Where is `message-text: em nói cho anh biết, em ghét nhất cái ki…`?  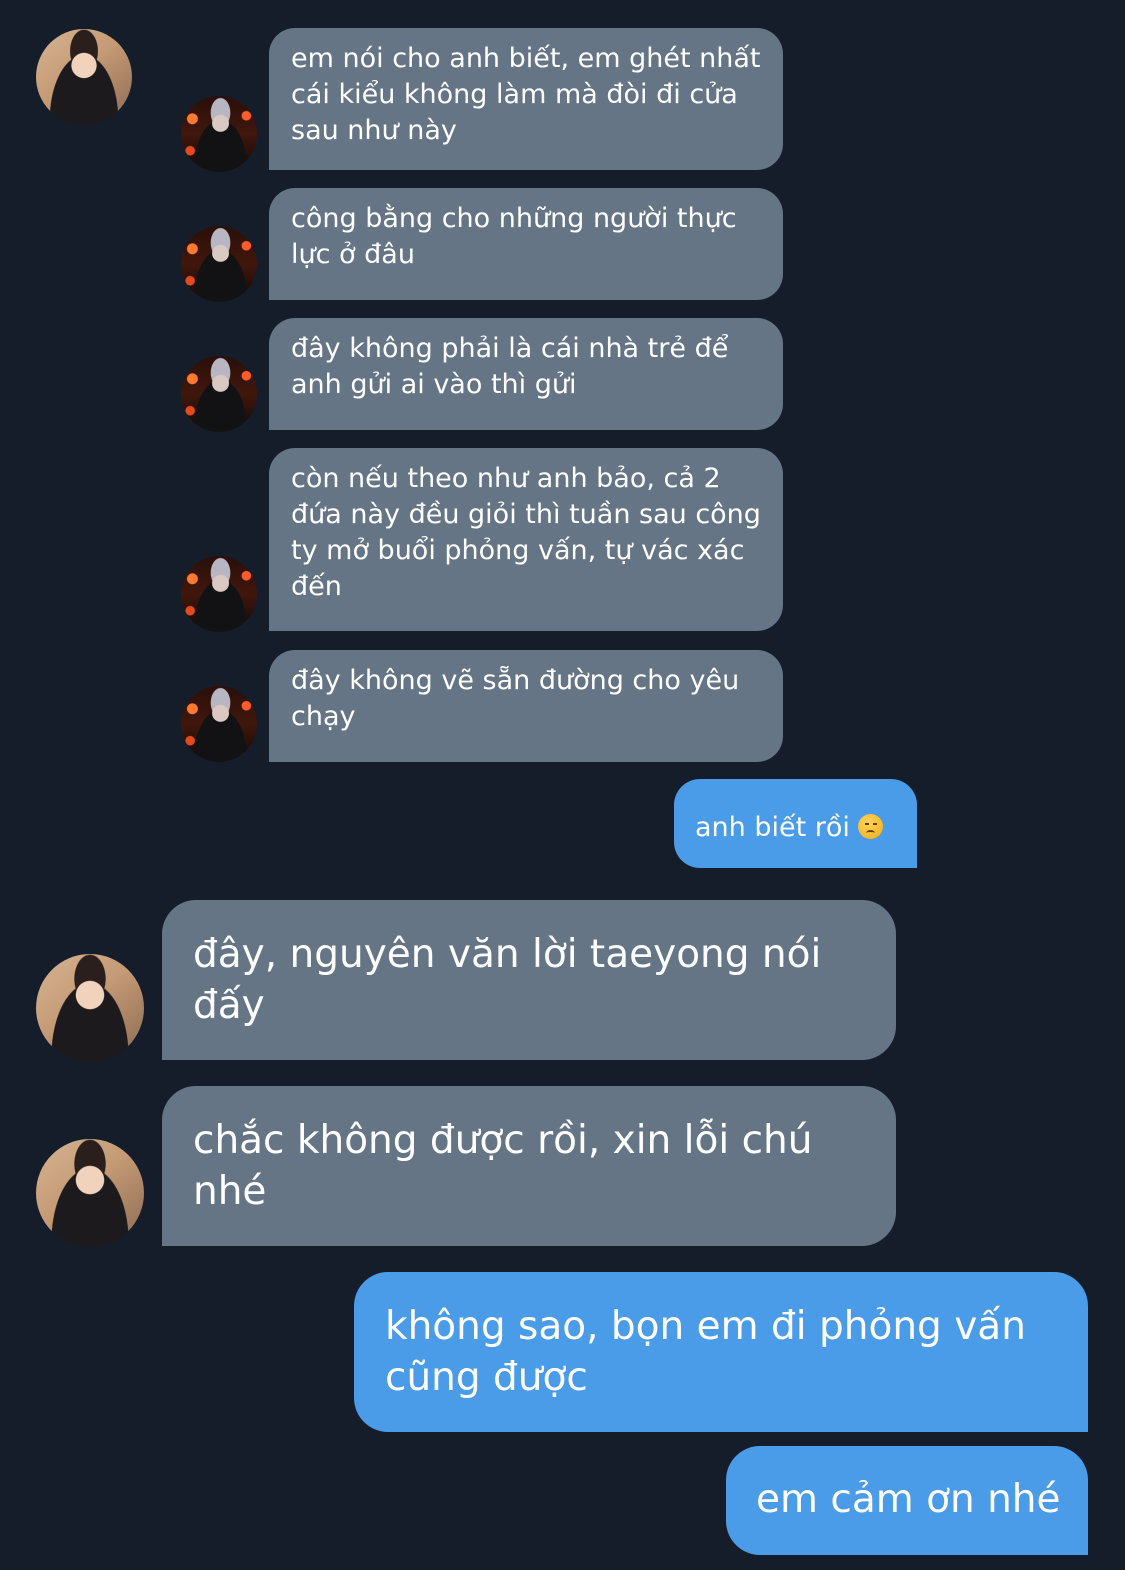 message-text: em nói cho anh biết, em ghét nhất cái ki… is located at coordinates (526, 94).